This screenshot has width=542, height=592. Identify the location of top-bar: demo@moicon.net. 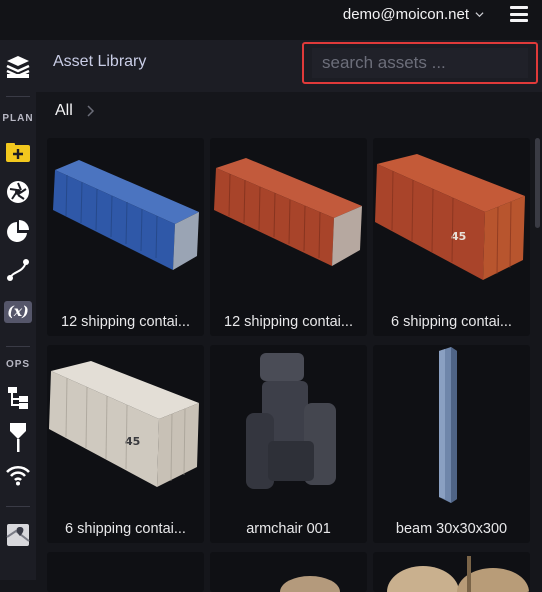
(271, 20).